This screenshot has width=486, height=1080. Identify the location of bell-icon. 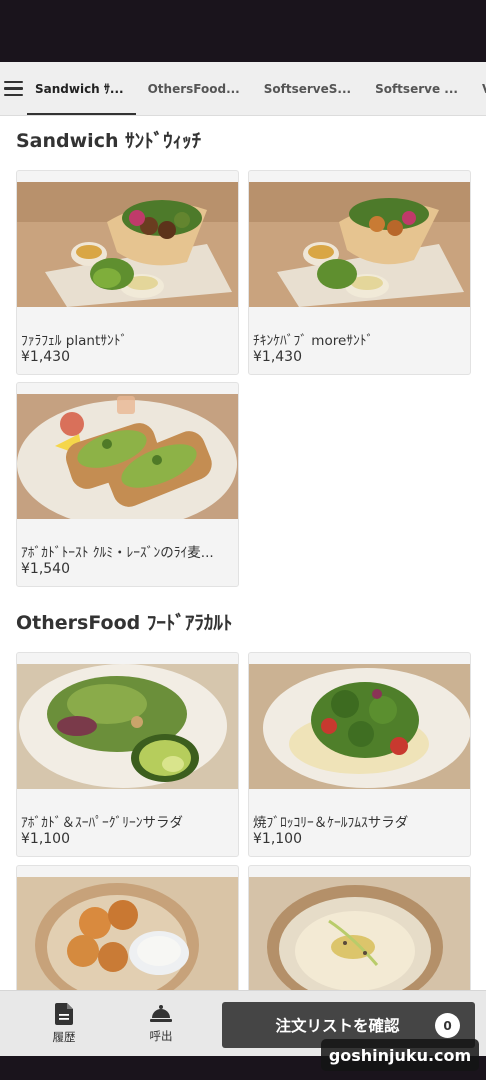
(161, 1013).